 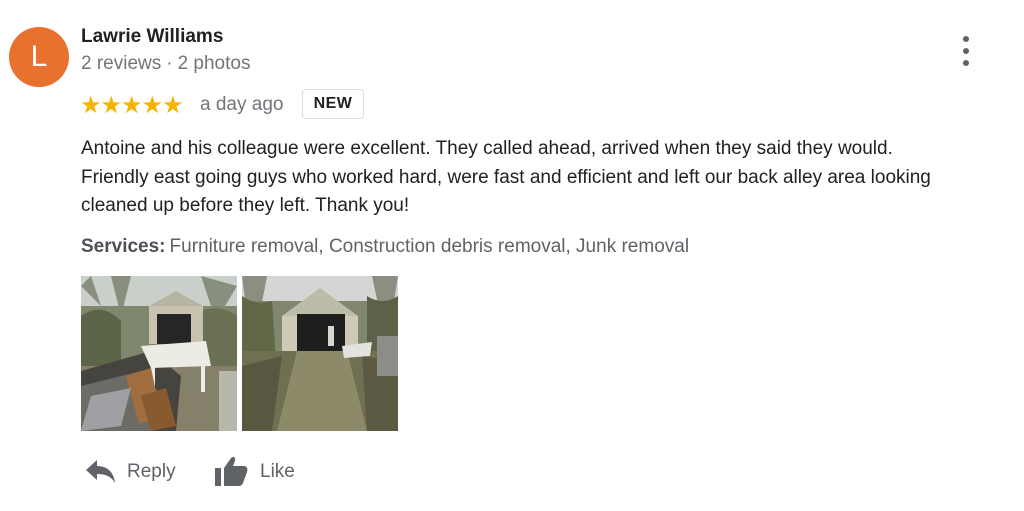 I want to click on more-vertical-icon, so click(x=966, y=39).